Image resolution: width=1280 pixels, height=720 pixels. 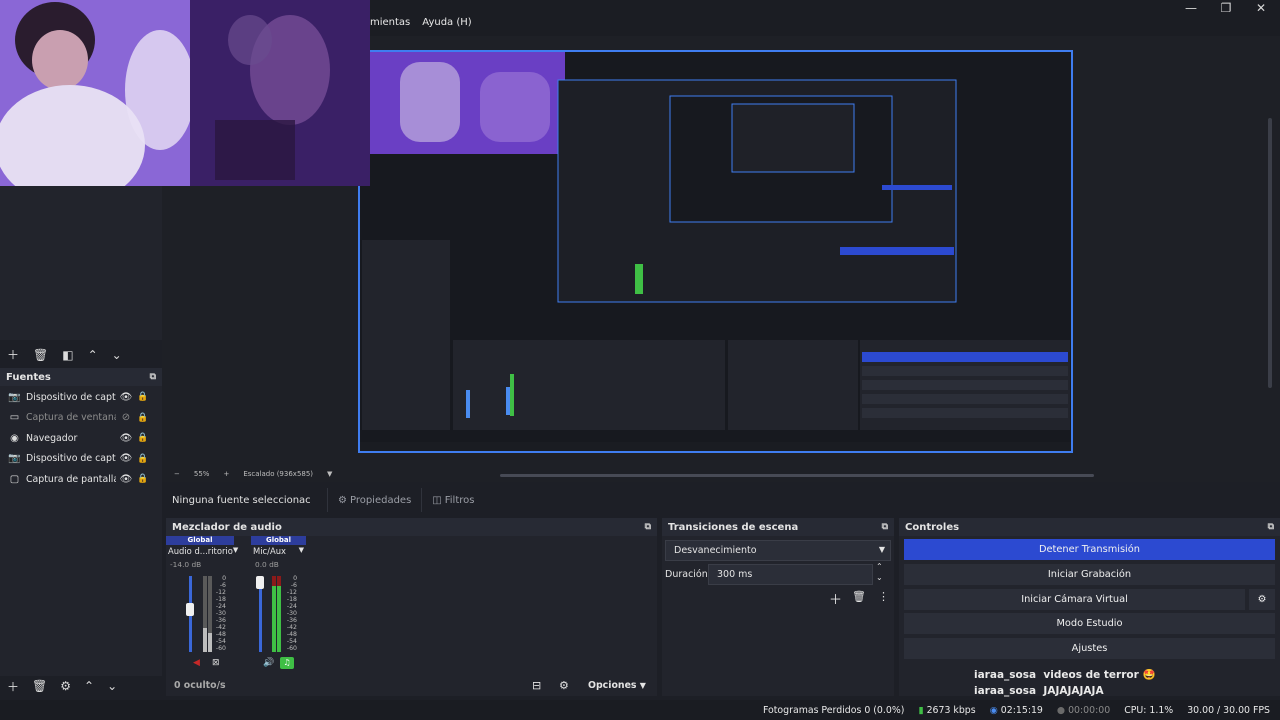 What do you see at coordinates (201, 474) in the screenshot?
I see `zoom-percent: 55%` at bounding box center [201, 474].